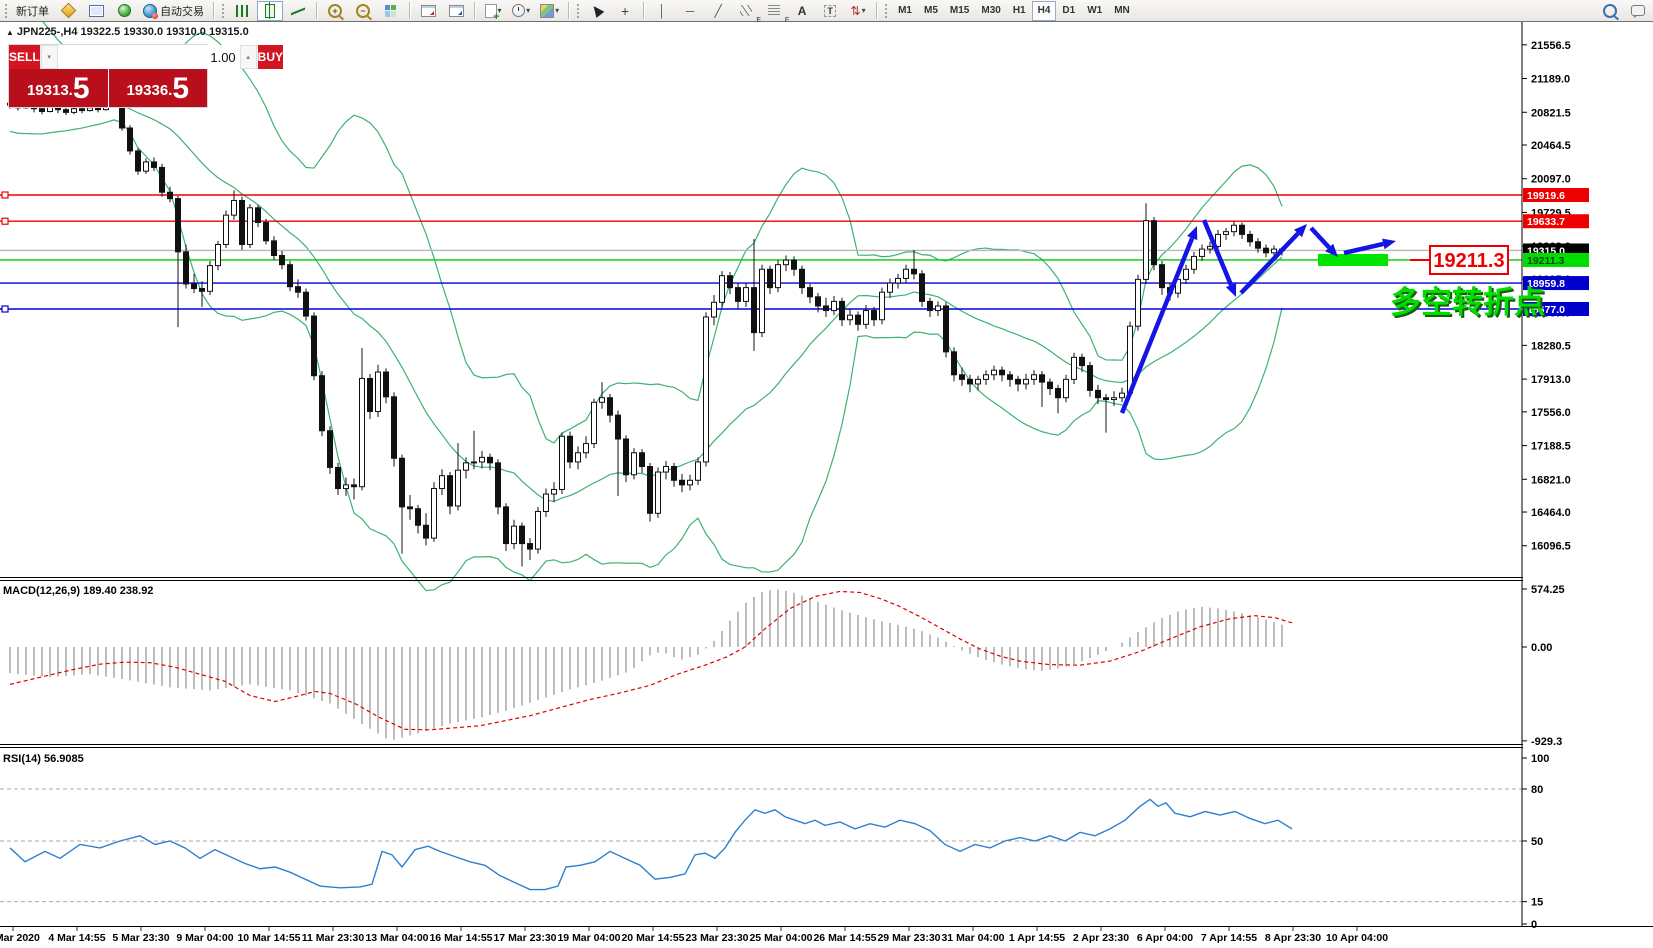  What do you see at coordinates (1101, 938) in the screenshot?
I see `svg-text: 2 Apr 23:30` at bounding box center [1101, 938].